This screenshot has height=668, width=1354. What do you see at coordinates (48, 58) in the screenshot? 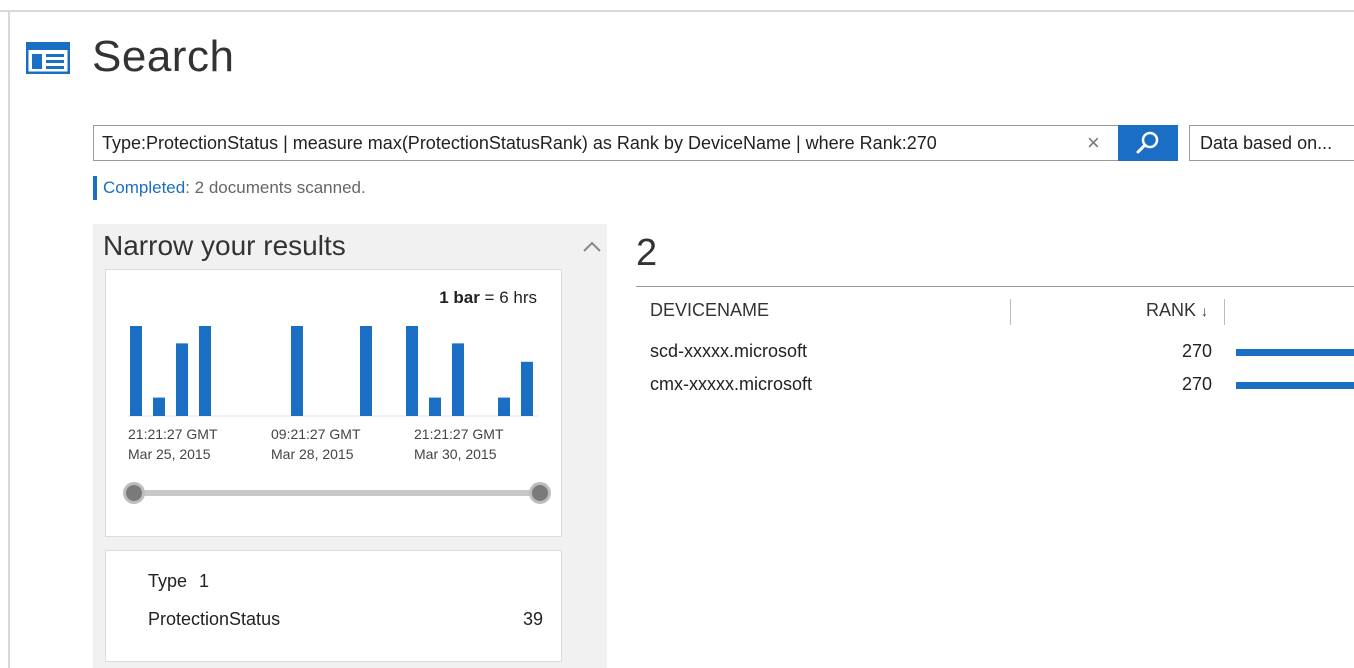
I see `table-icon` at bounding box center [48, 58].